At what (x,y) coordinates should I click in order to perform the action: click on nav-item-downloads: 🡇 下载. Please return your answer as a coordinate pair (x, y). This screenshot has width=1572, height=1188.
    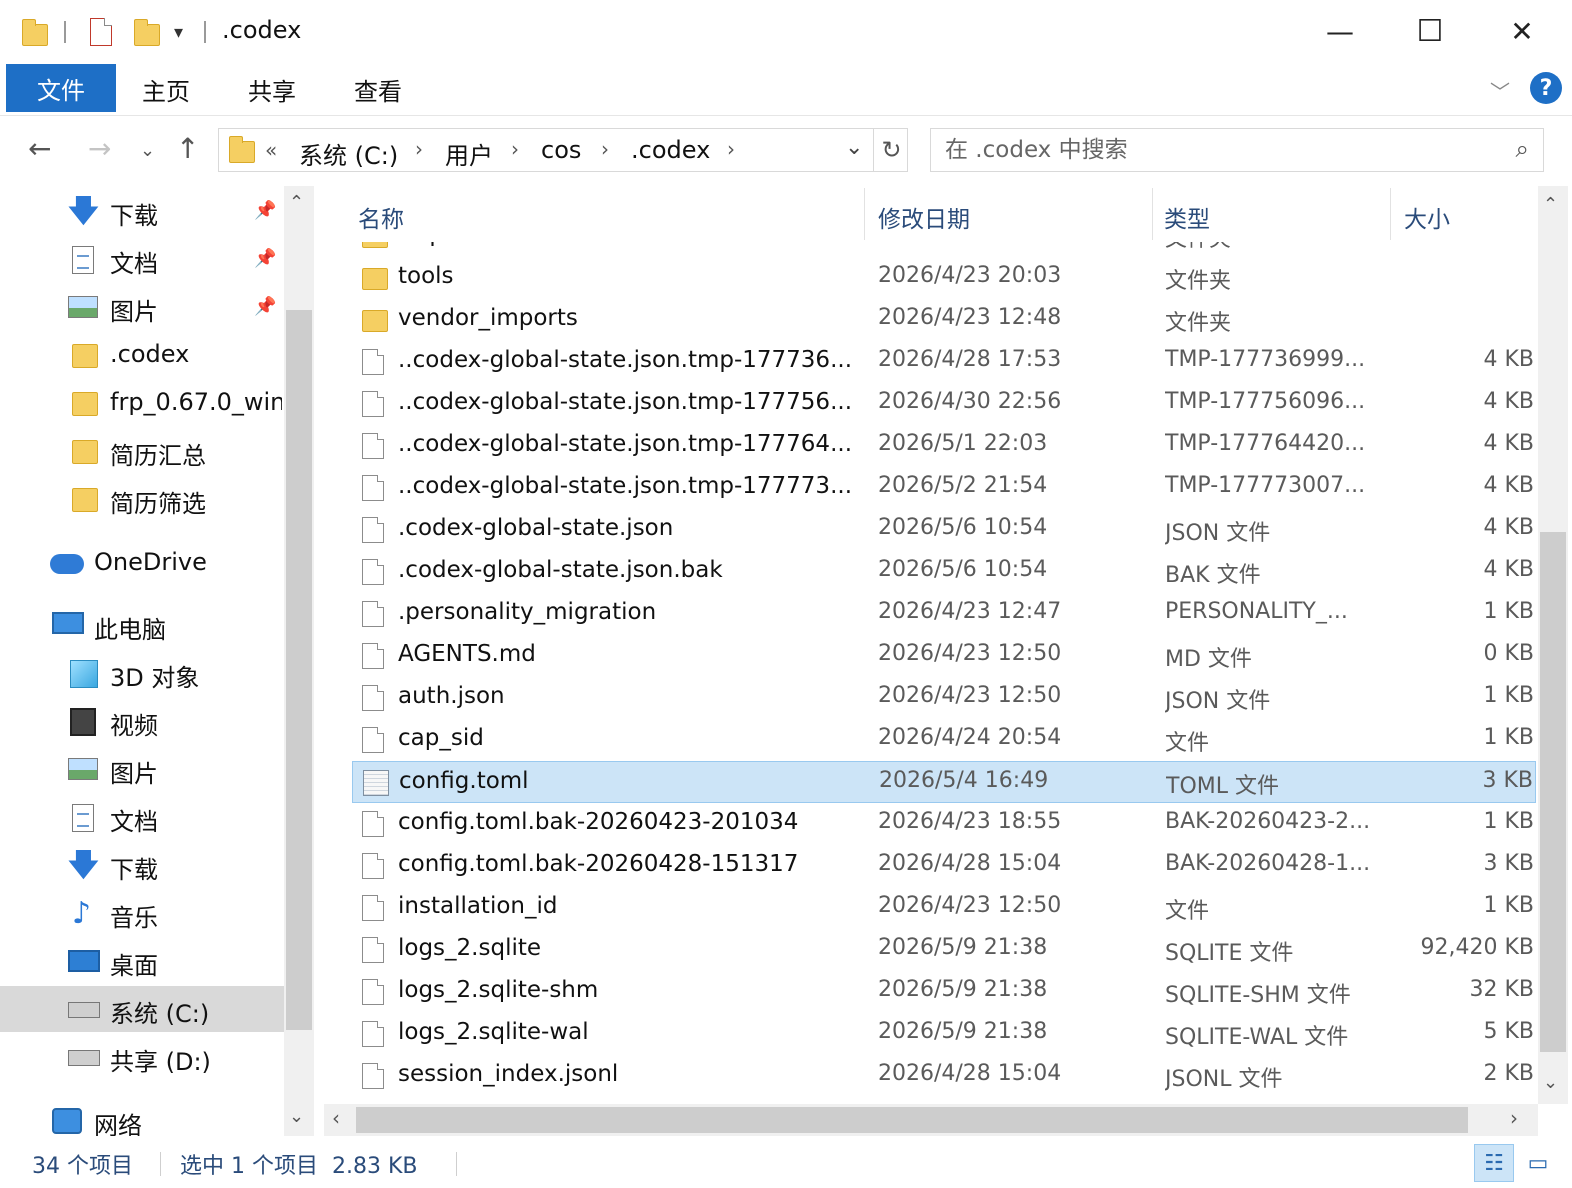
    Looking at the image, I should click on (142, 865).